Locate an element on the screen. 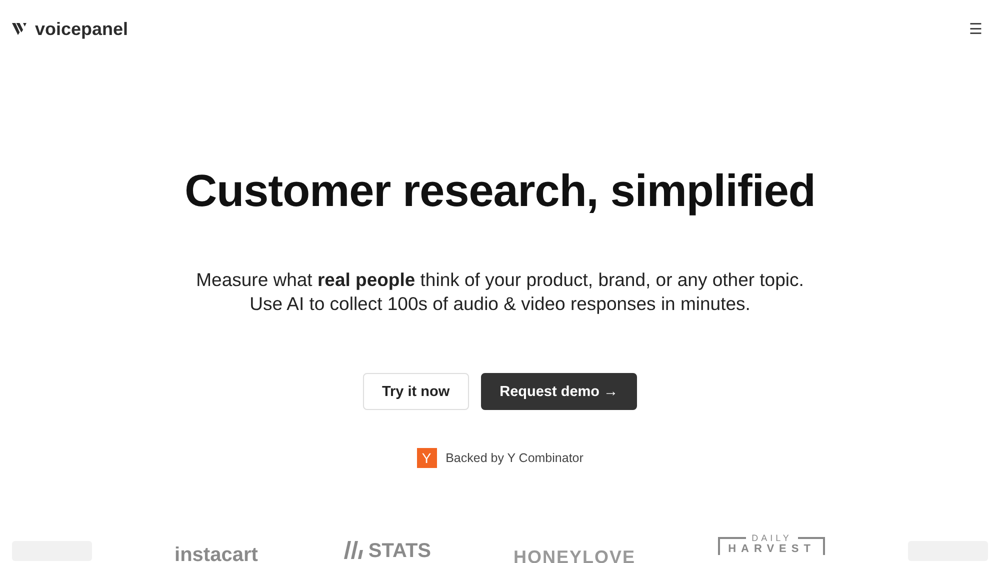 The width and height of the screenshot is (1000, 563). try-button: Try it now is located at coordinates (415, 391).